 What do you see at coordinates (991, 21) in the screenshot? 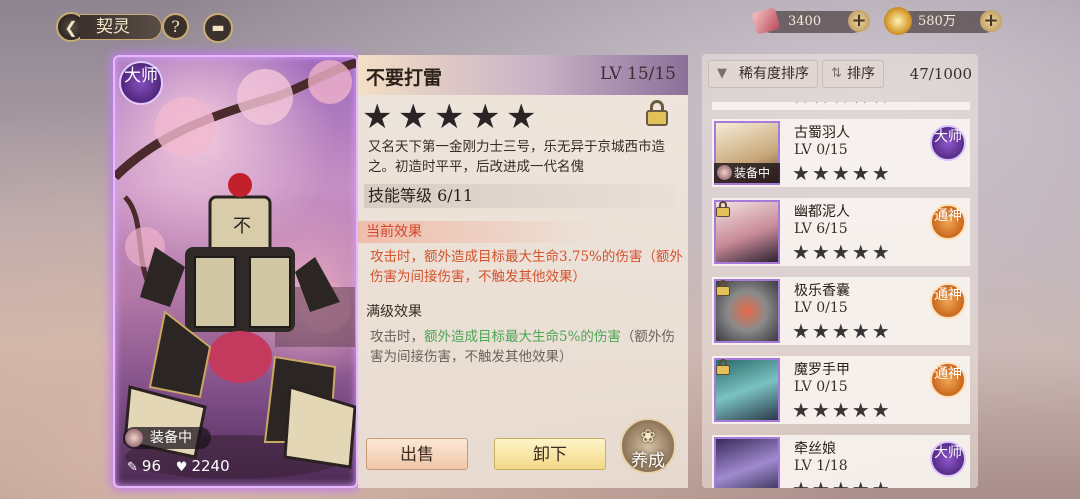
I see `add-gold-button: +` at bounding box center [991, 21].